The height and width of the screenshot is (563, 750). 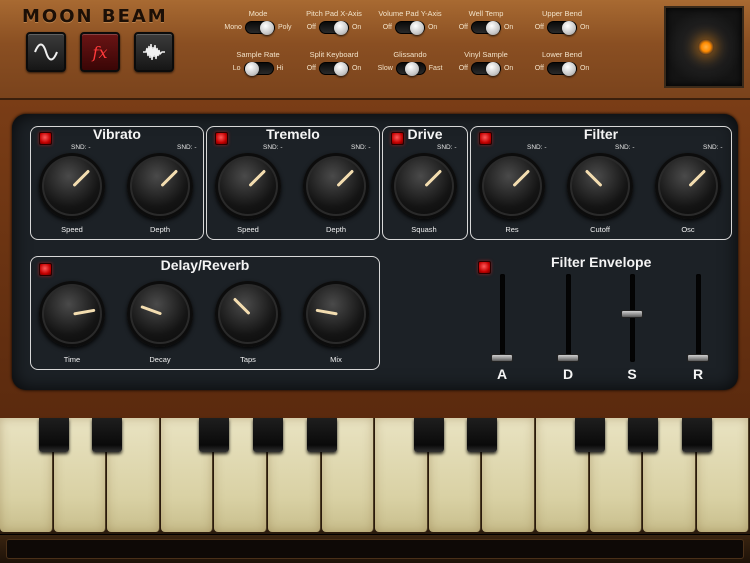 What do you see at coordinates (248, 186) in the screenshot?
I see `tremelo-speed-knob` at bounding box center [248, 186].